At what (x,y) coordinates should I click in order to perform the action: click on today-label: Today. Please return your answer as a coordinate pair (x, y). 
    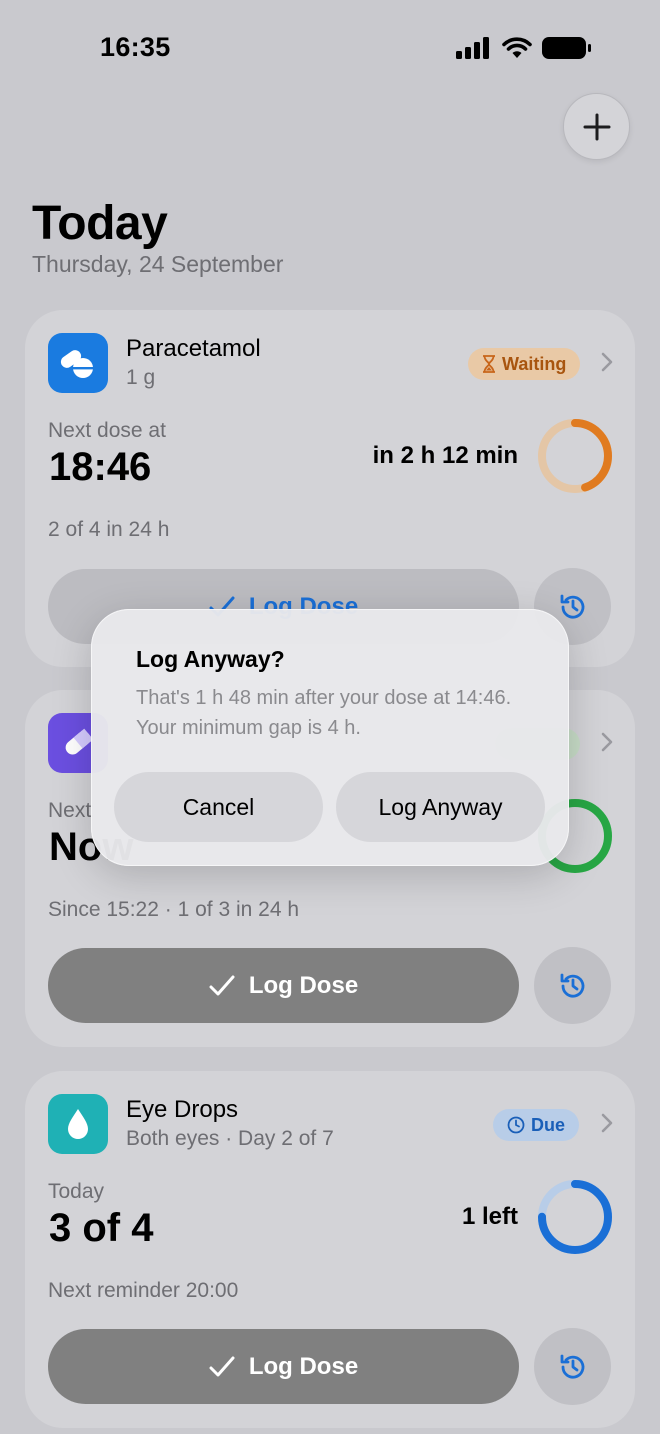
    Looking at the image, I should click on (76, 1191).